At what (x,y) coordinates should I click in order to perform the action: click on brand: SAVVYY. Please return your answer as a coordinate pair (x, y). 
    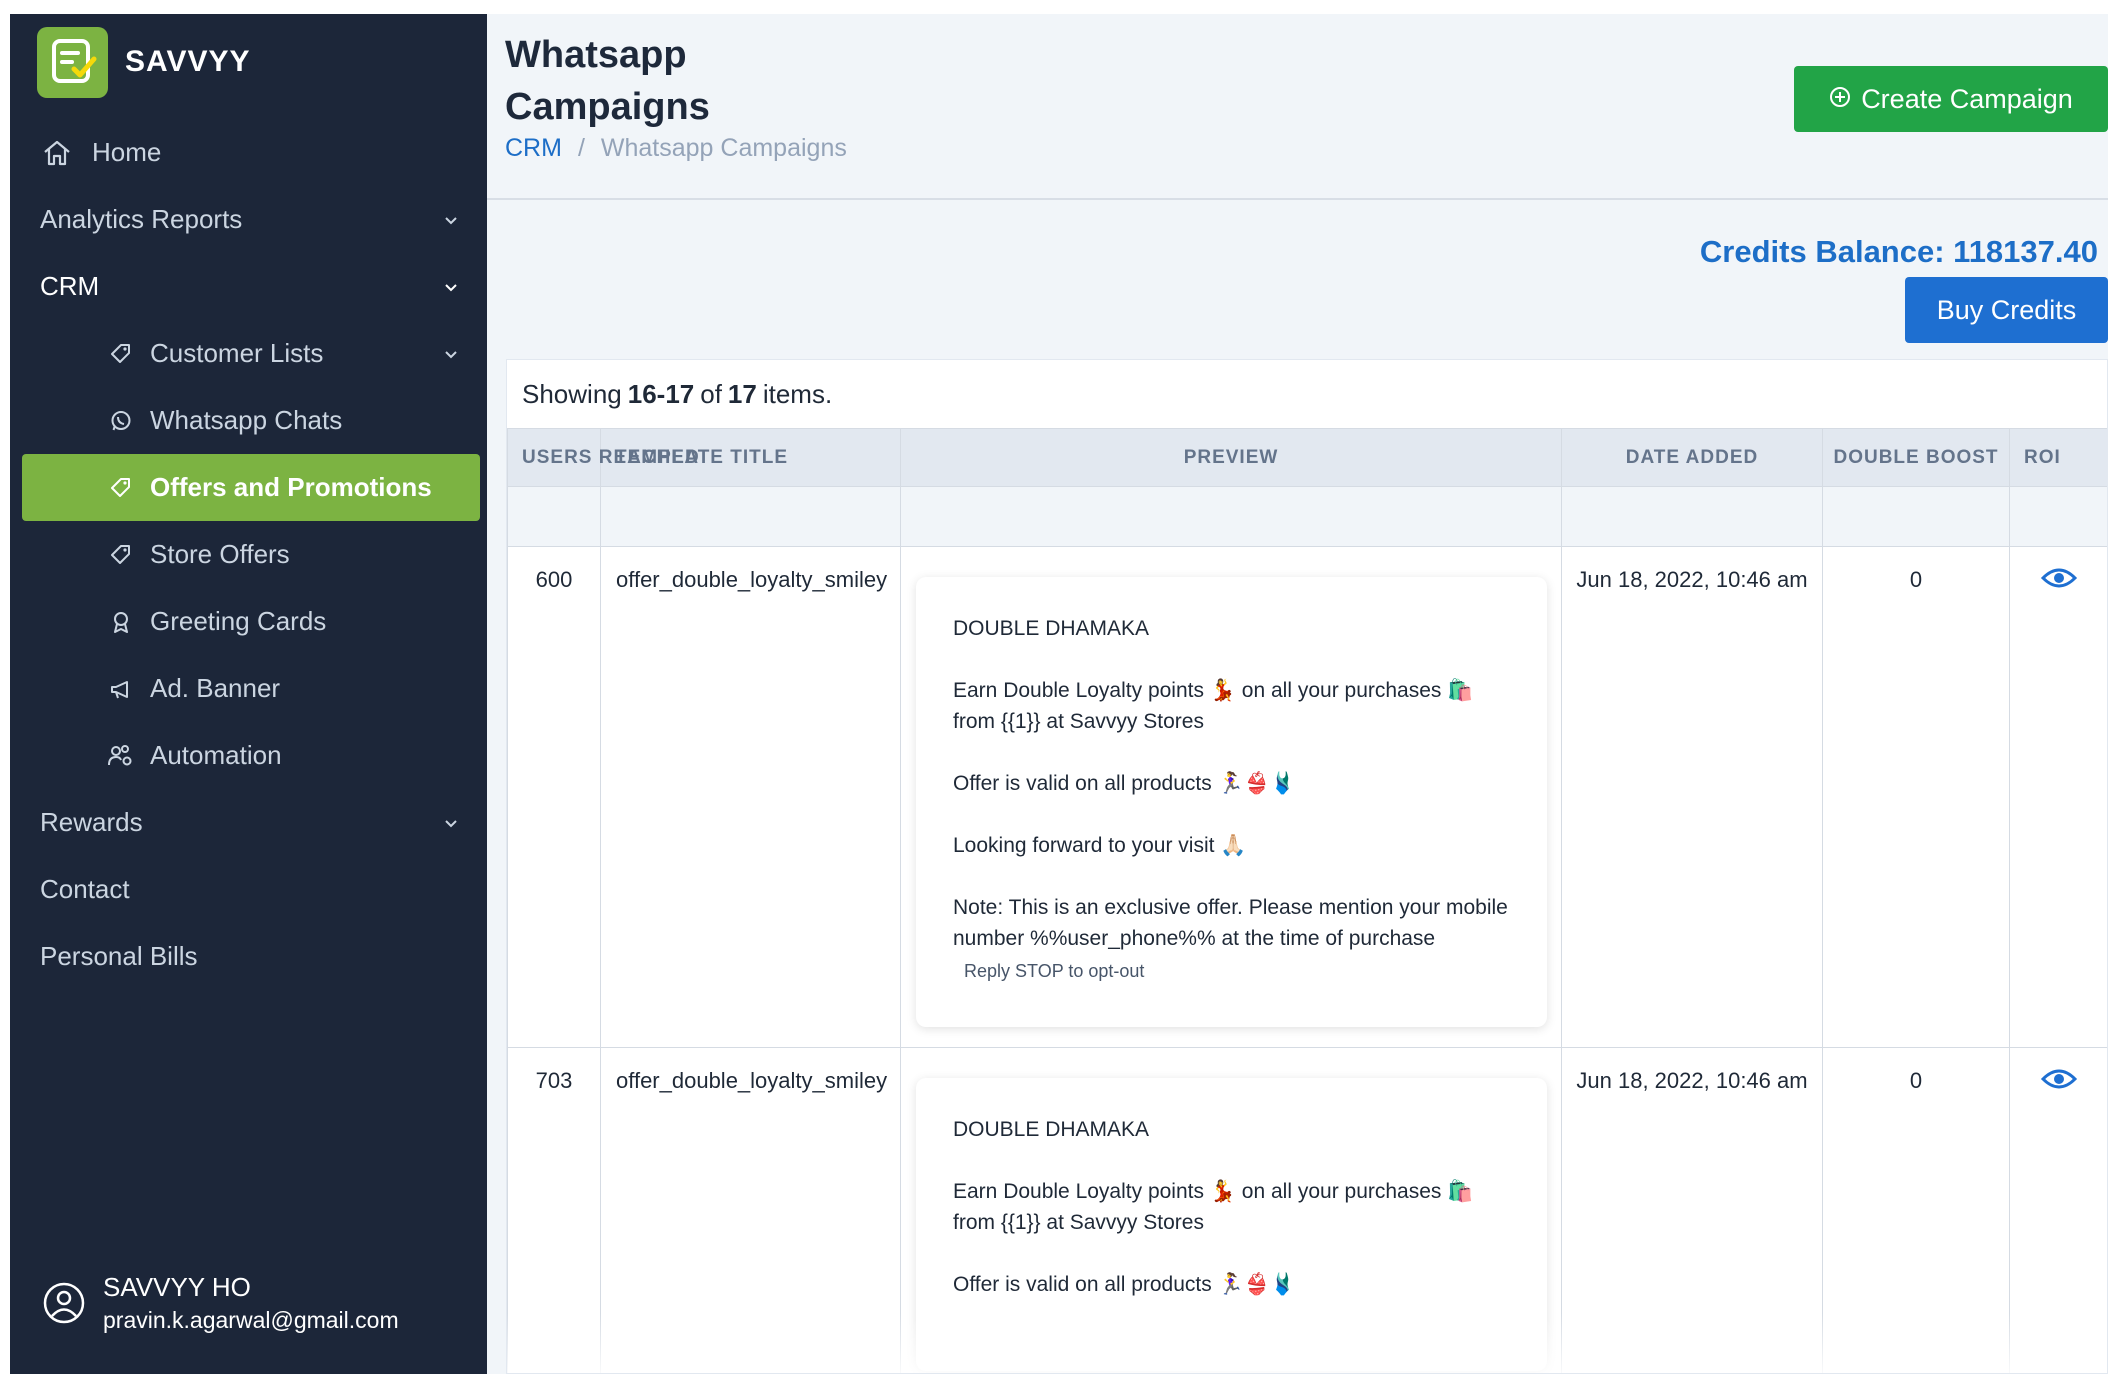
    Looking at the image, I should click on (248, 62).